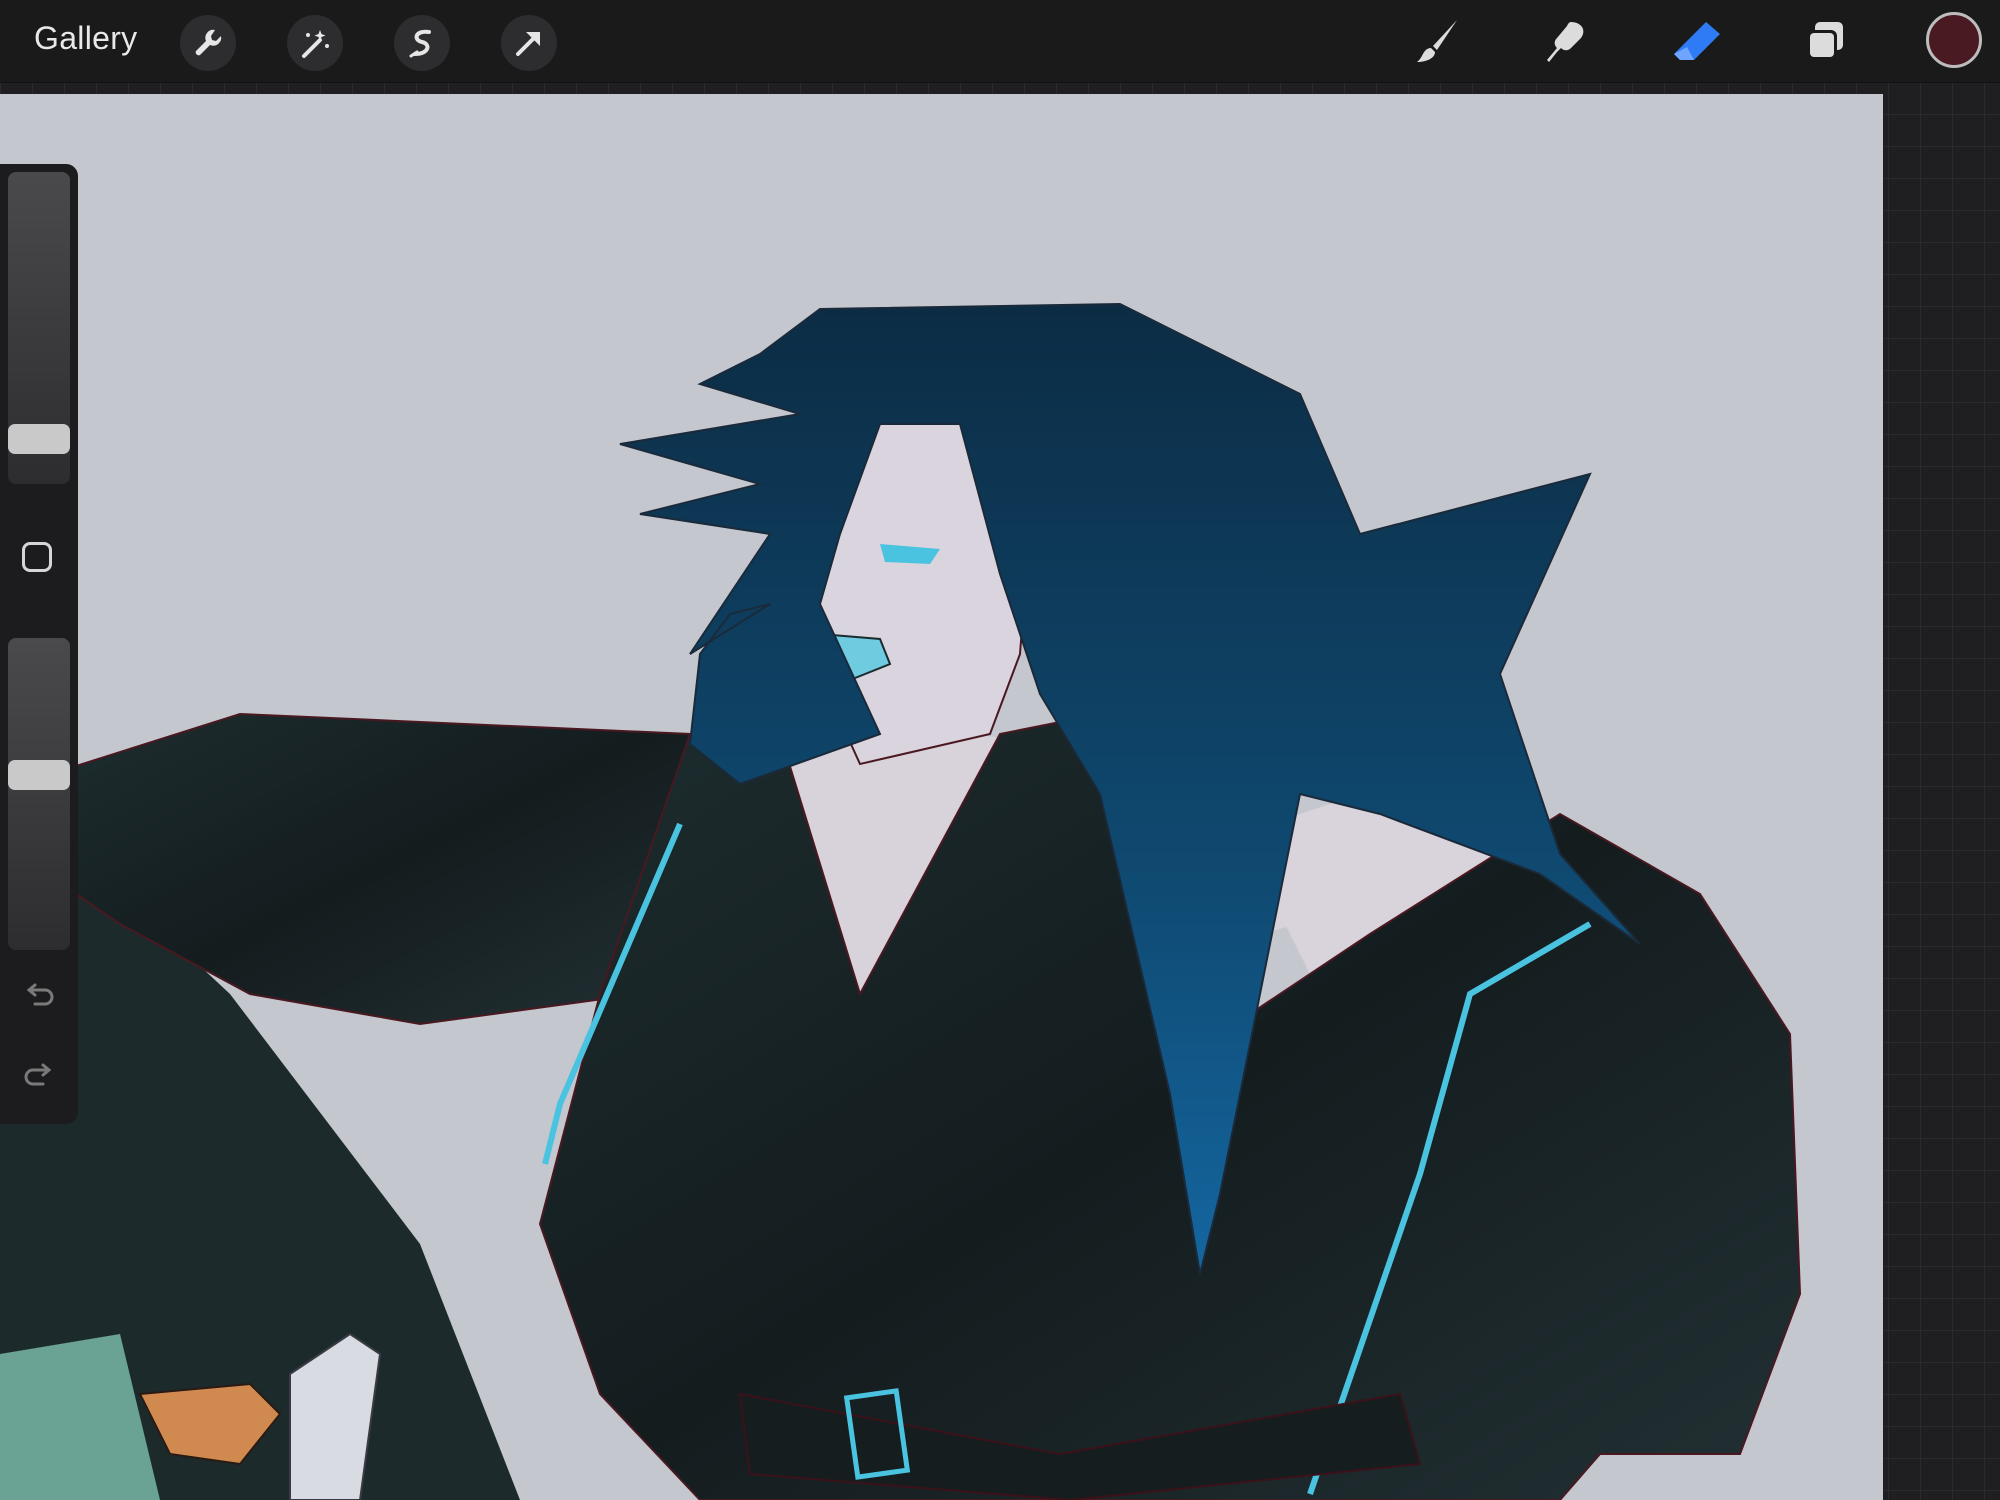 The height and width of the screenshot is (1500, 2000). I want to click on eraser-icon, so click(1697, 41).